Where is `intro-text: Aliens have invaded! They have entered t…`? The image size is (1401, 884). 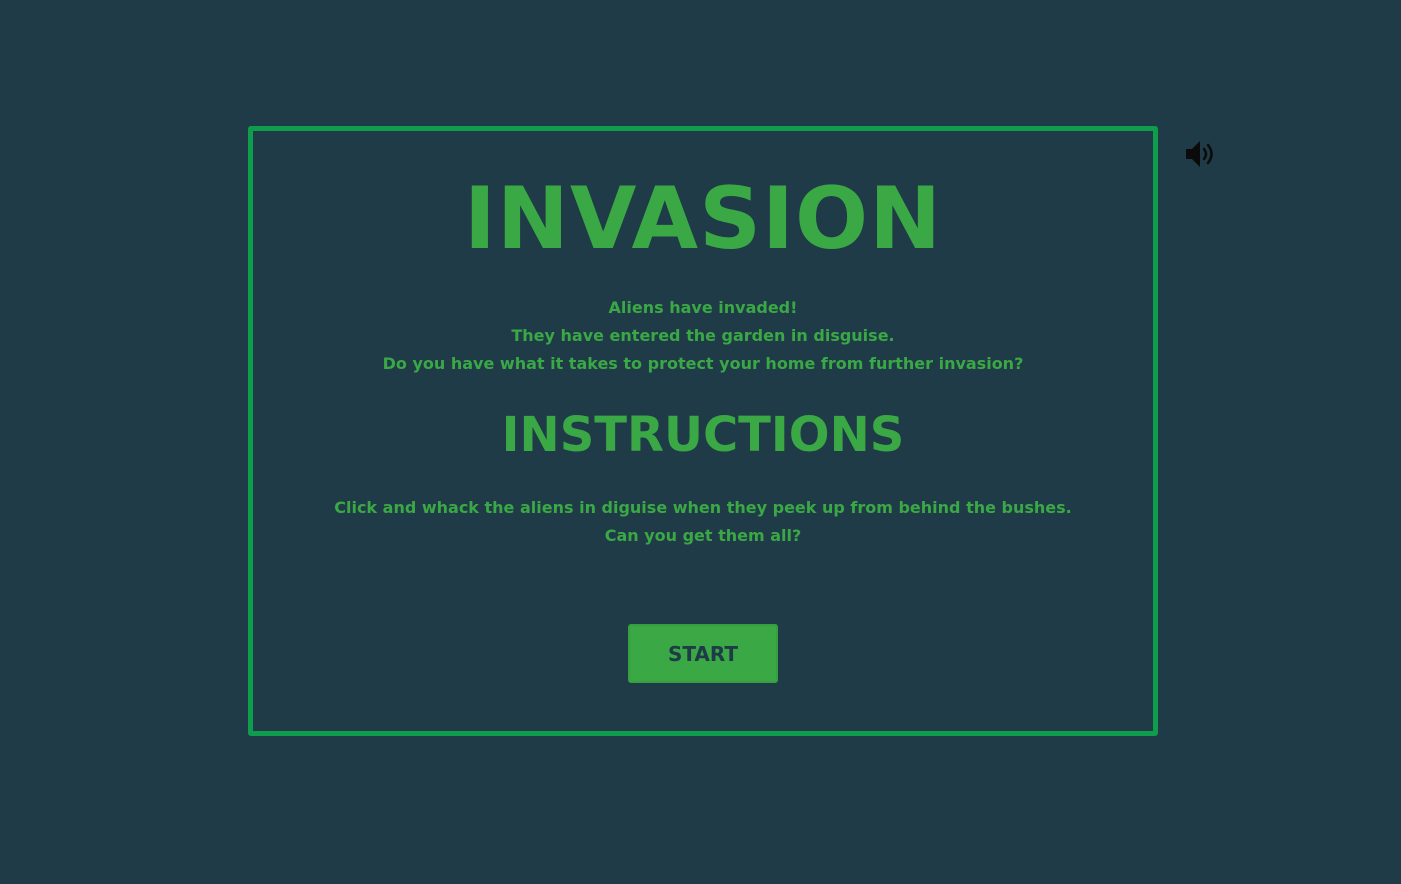 intro-text: Aliens have invaded! They have entered t… is located at coordinates (703, 336).